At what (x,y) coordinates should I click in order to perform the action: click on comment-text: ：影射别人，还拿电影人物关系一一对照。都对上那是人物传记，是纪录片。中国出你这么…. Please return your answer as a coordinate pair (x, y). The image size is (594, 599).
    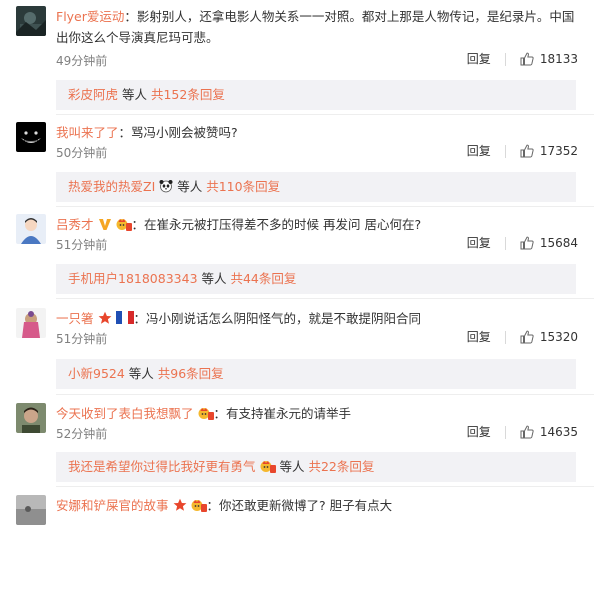
    Looking at the image, I should click on (315, 27).